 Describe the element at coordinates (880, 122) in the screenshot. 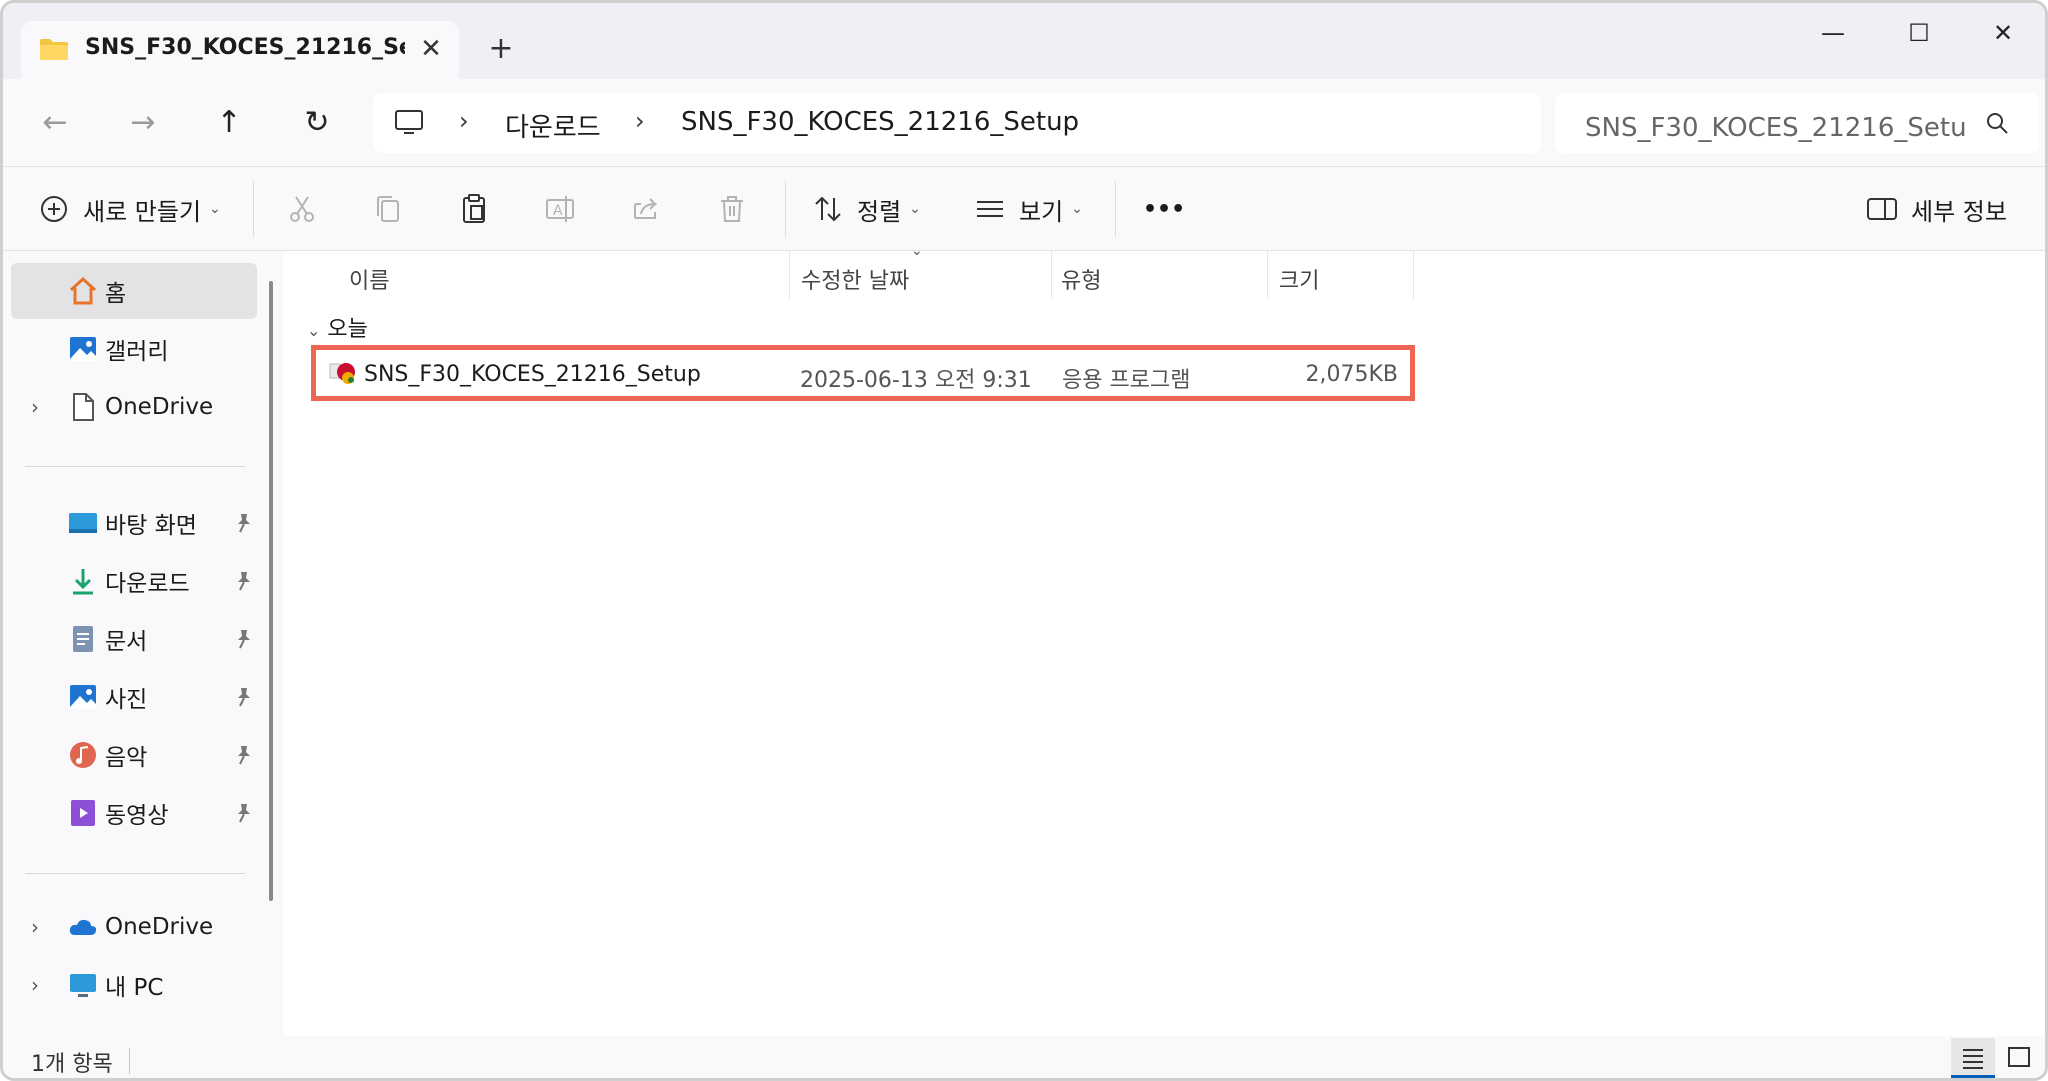

I see `breadcrumb-current-folder: SNS_F30_KOCES_21216_Setup` at that location.